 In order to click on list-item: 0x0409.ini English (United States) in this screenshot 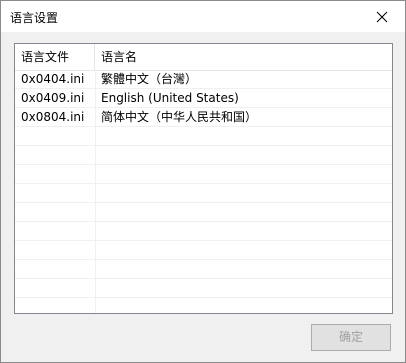, I will do `click(203, 98)`.